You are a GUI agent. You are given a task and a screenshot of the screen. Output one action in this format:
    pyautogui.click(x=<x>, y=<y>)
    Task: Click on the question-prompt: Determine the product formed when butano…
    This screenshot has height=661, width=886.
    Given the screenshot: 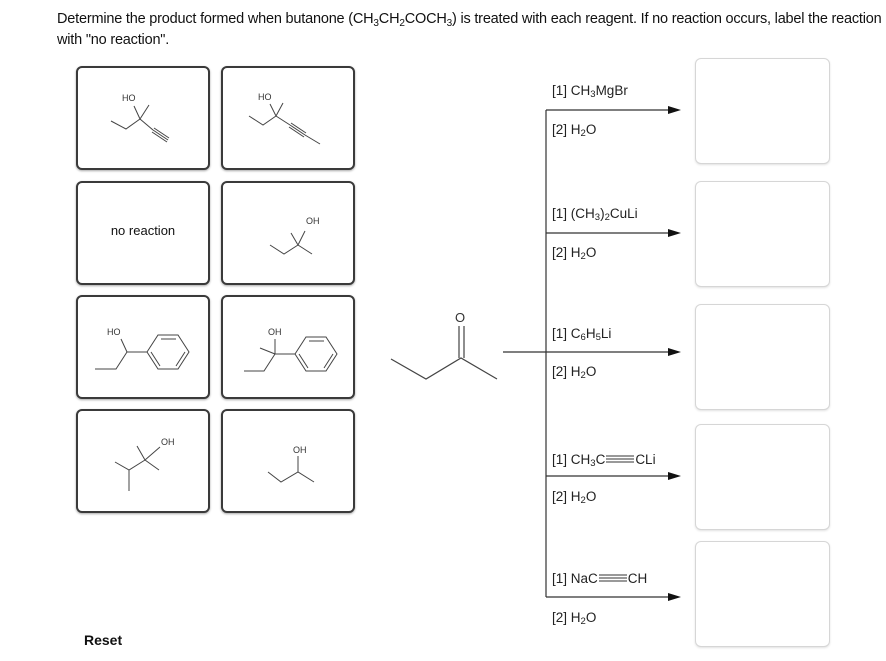 What is the action you would take?
    pyautogui.click(x=469, y=29)
    